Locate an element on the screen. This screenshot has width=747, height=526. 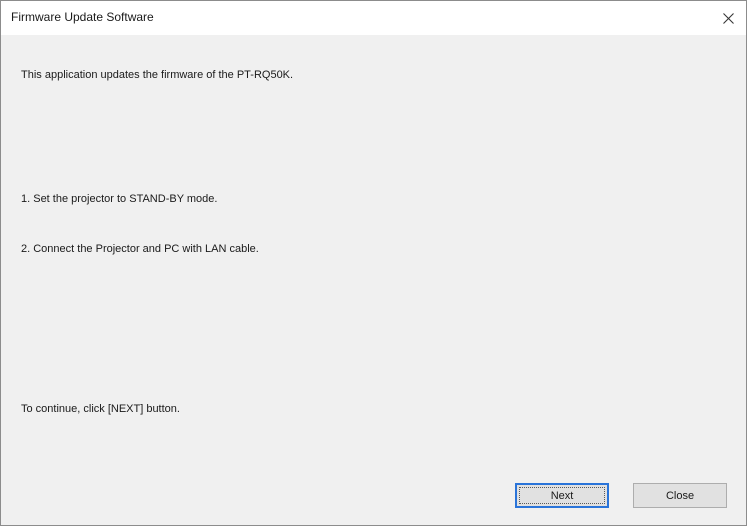
window-close-button is located at coordinates (728, 18).